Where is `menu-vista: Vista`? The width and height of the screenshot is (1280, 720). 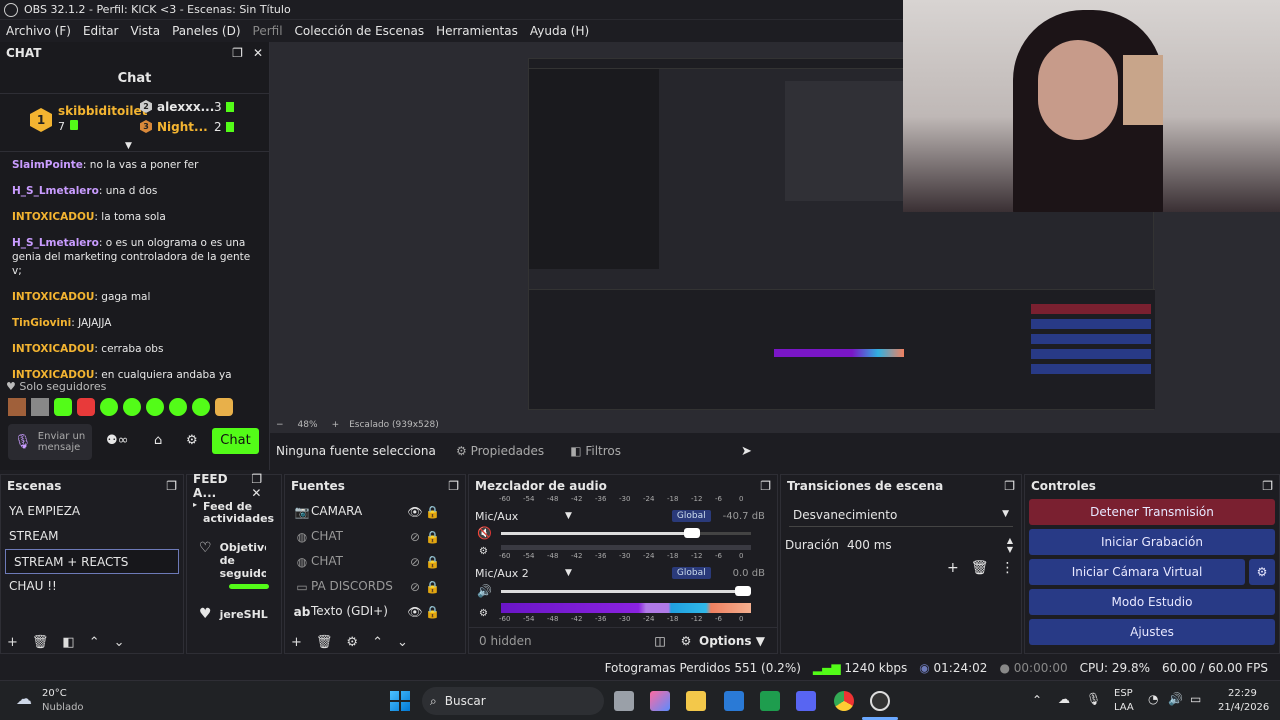 menu-vista: Vista is located at coordinates (145, 31).